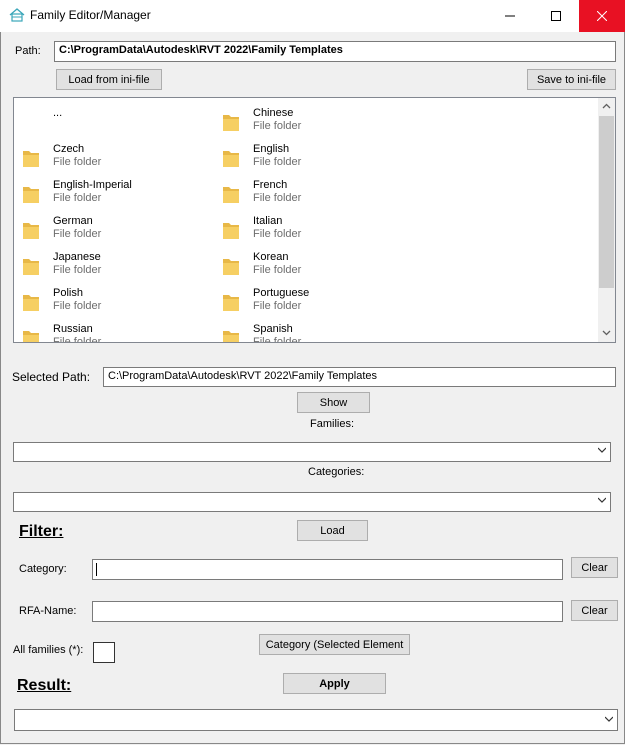 This screenshot has height=745, width=625. Describe the element at coordinates (273, 113) in the screenshot. I see `list-item-name: Chinese` at that location.